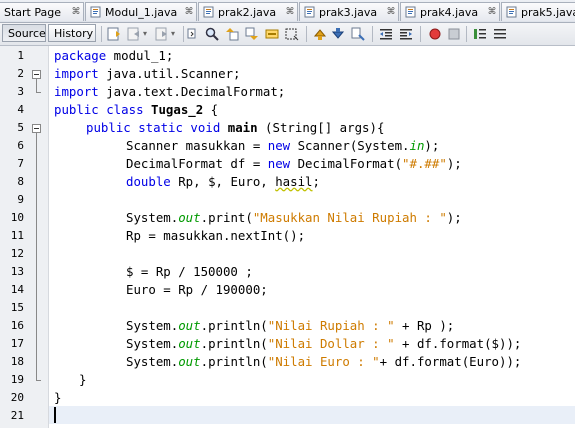  I want to click on line-number: 18, so click(17, 361).